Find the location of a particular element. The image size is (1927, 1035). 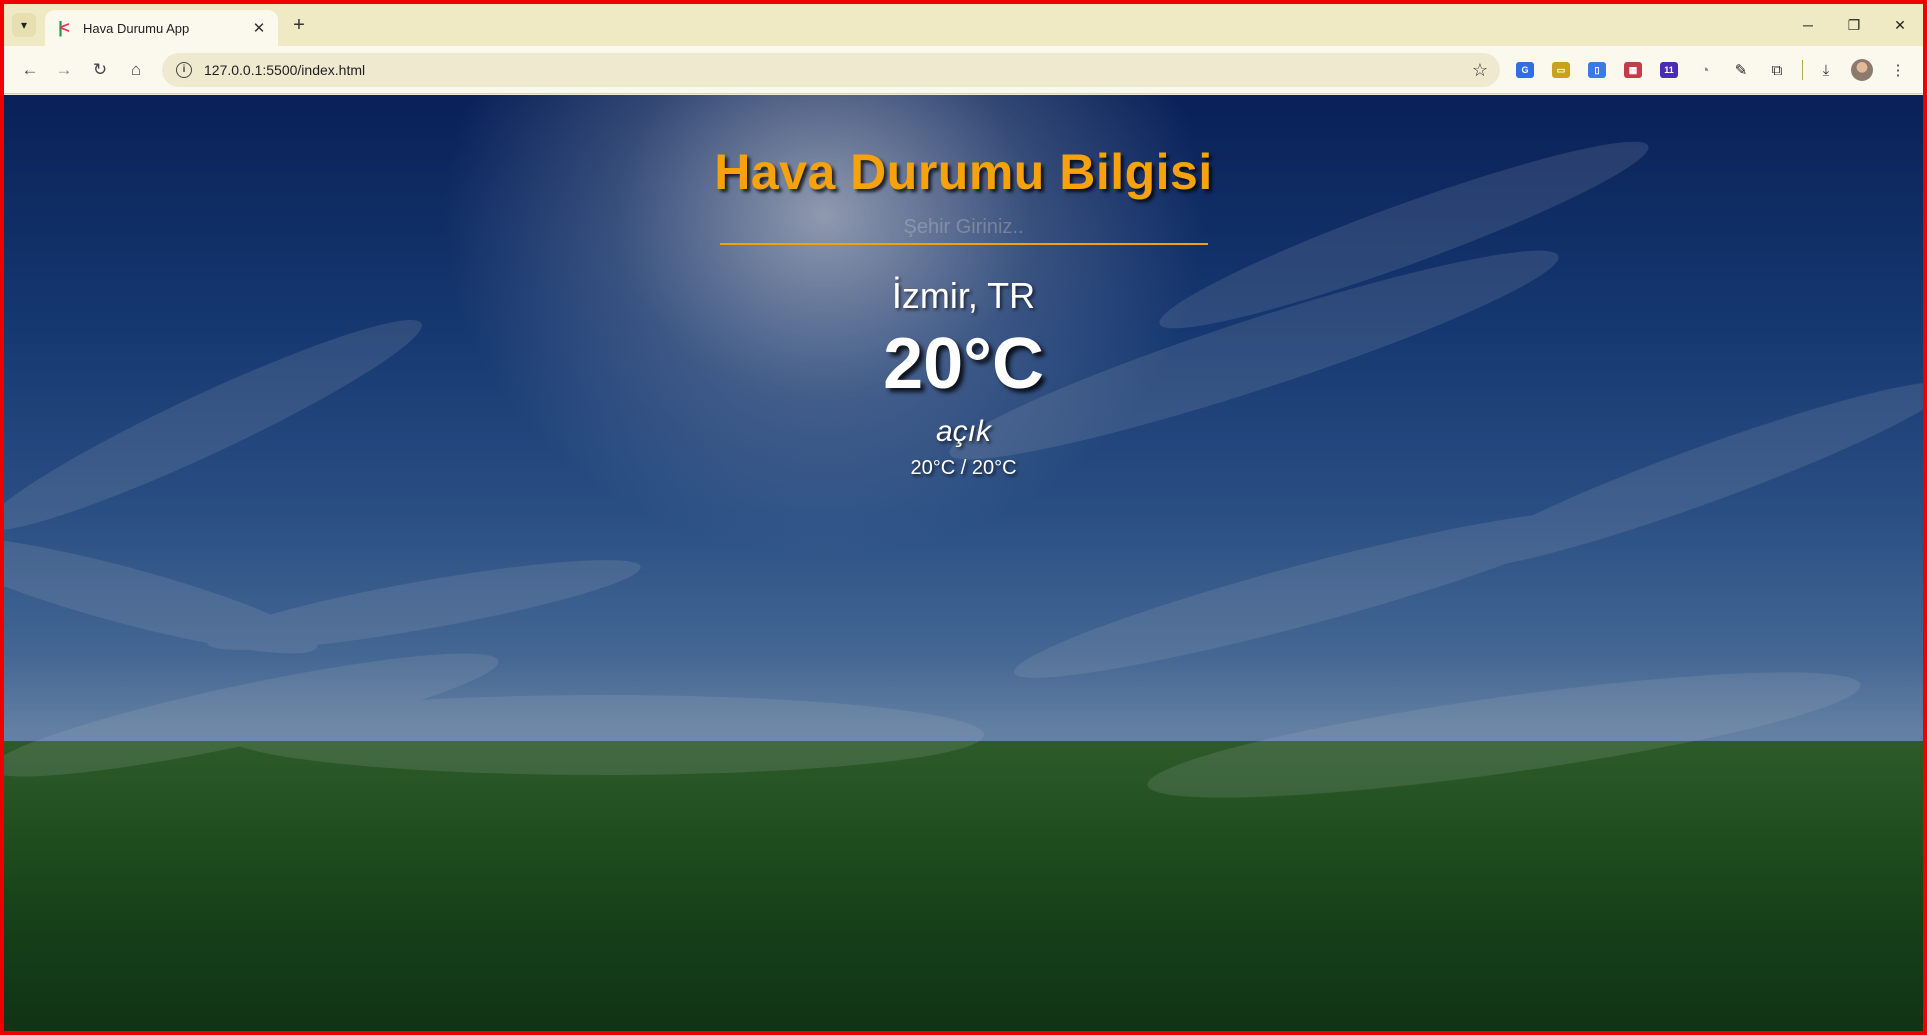

page-title: Hava Durumu Bilgisi is located at coordinates (963, 172).